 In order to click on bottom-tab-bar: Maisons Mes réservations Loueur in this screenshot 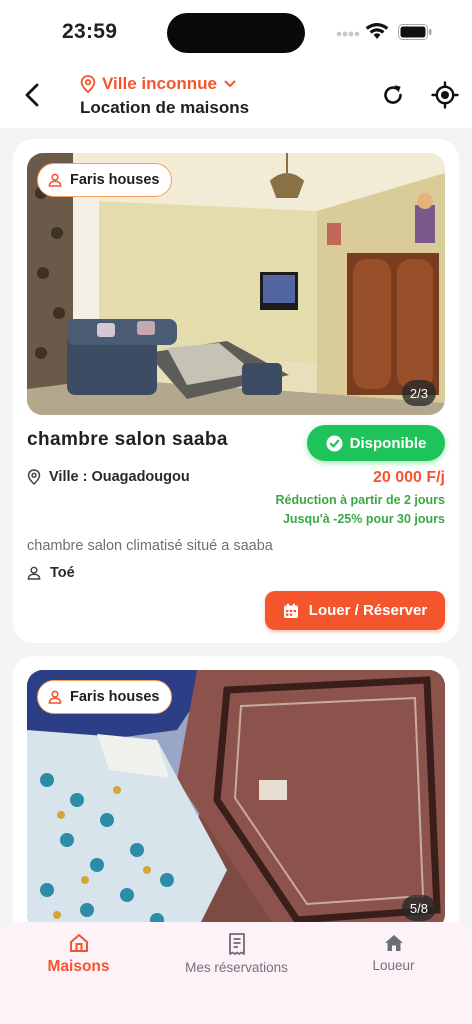, I will do `click(236, 973)`.